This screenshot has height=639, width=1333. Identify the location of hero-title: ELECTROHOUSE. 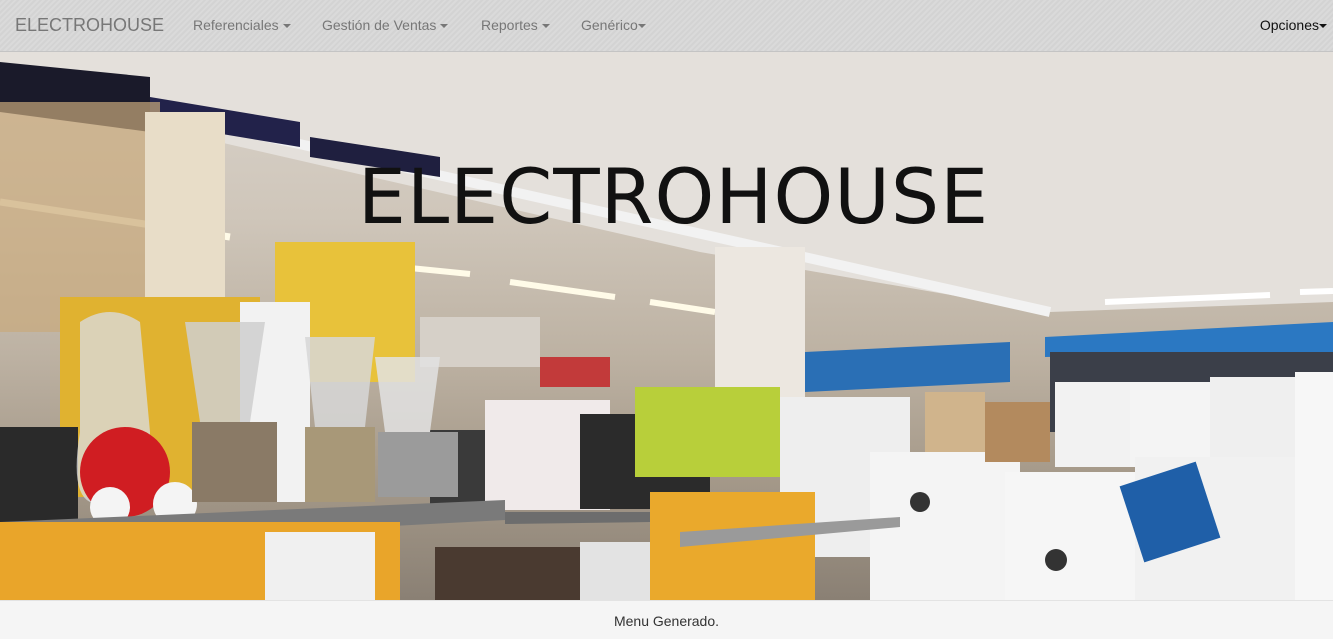
(673, 196).